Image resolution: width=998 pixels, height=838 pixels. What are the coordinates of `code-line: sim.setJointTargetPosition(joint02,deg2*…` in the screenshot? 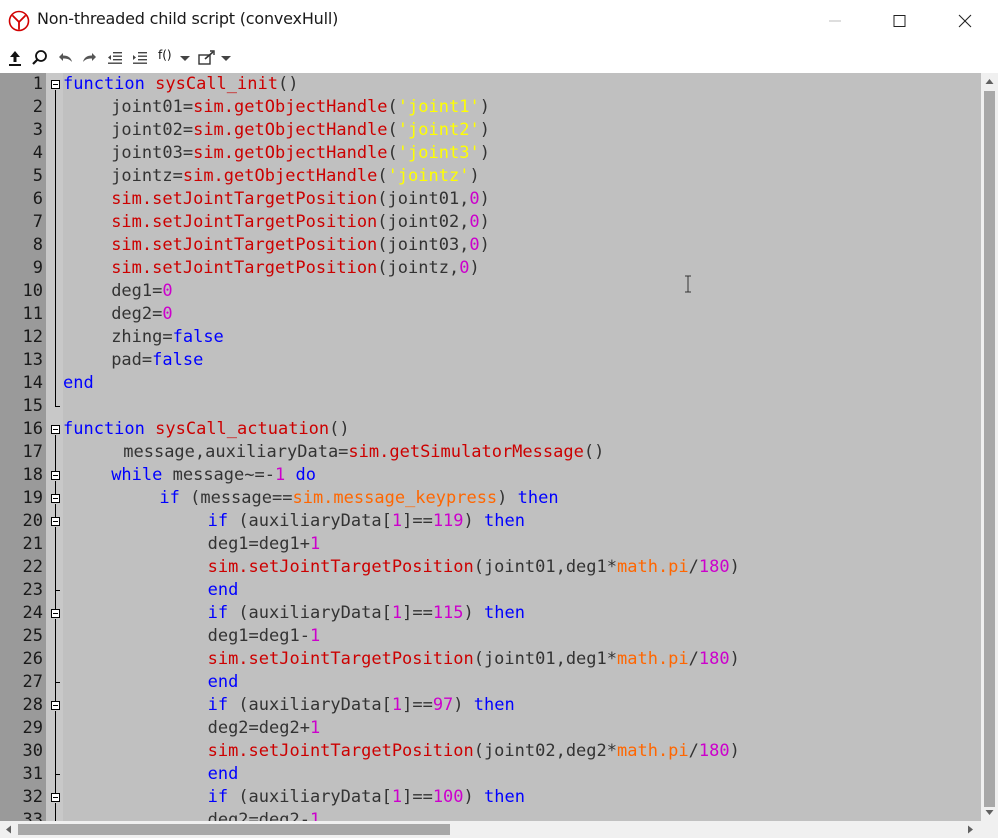 It's located at (474, 751).